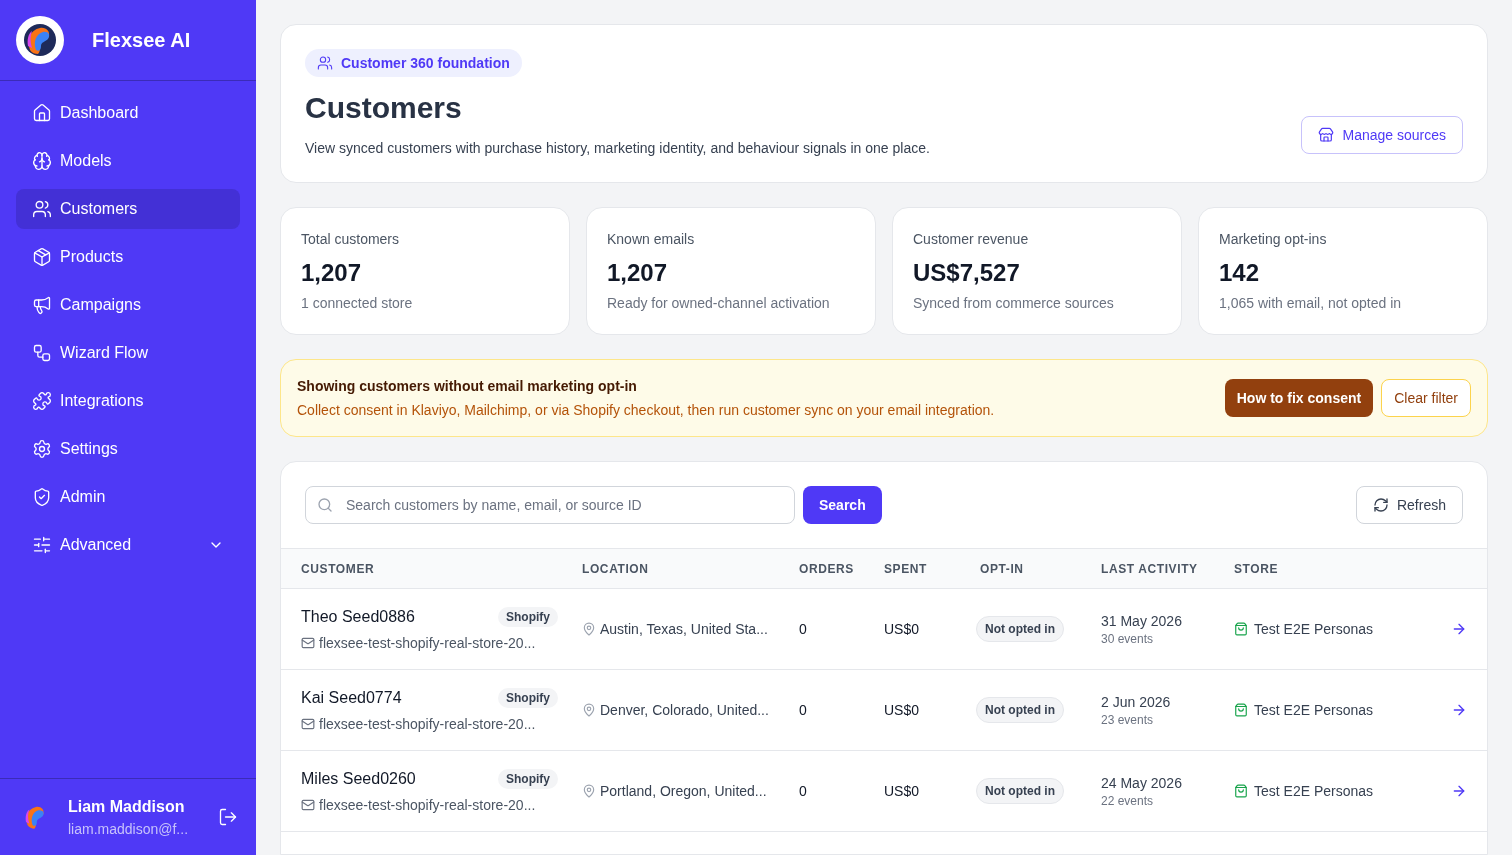 The height and width of the screenshot is (855, 1512). Describe the element at coordinates (384, 108) in the screenshot. I see `page-title: Customers` at that location.